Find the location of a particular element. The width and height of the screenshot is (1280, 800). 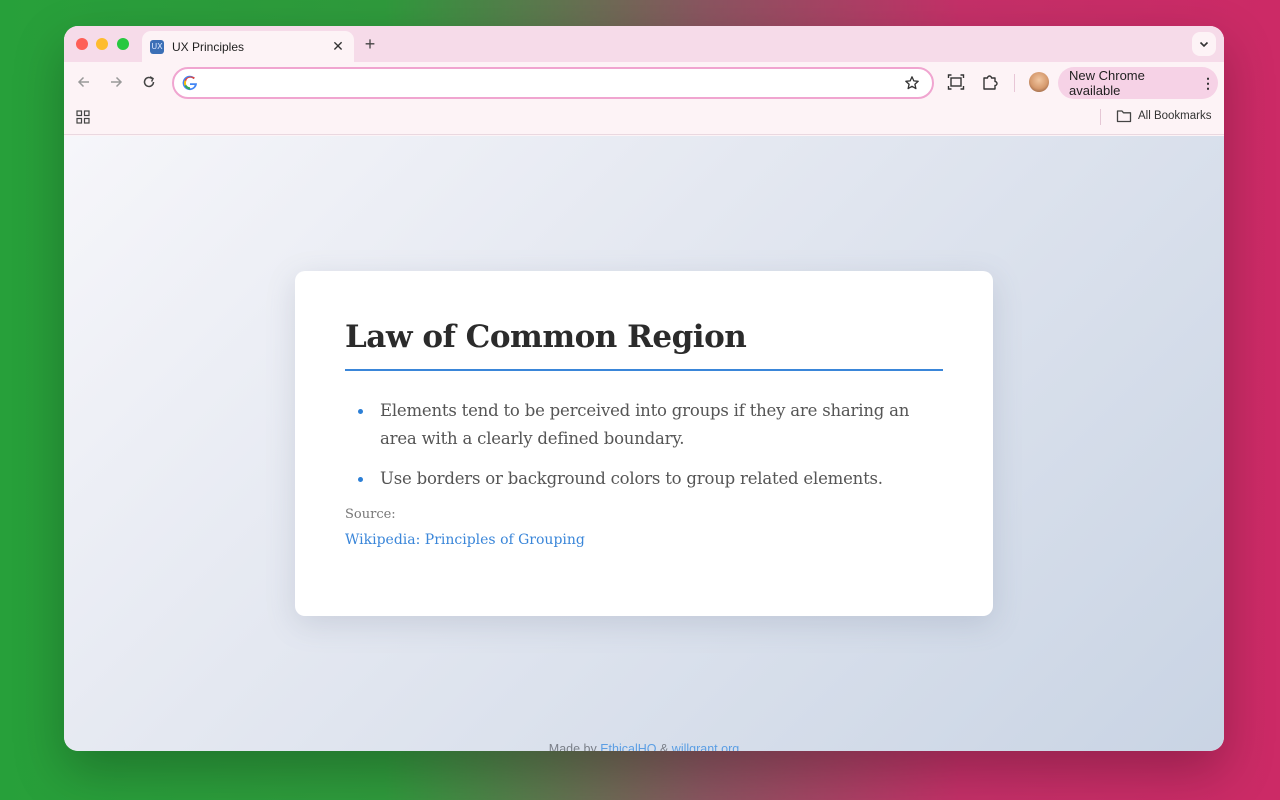

extensions-button is located at coordinates (990, 82).